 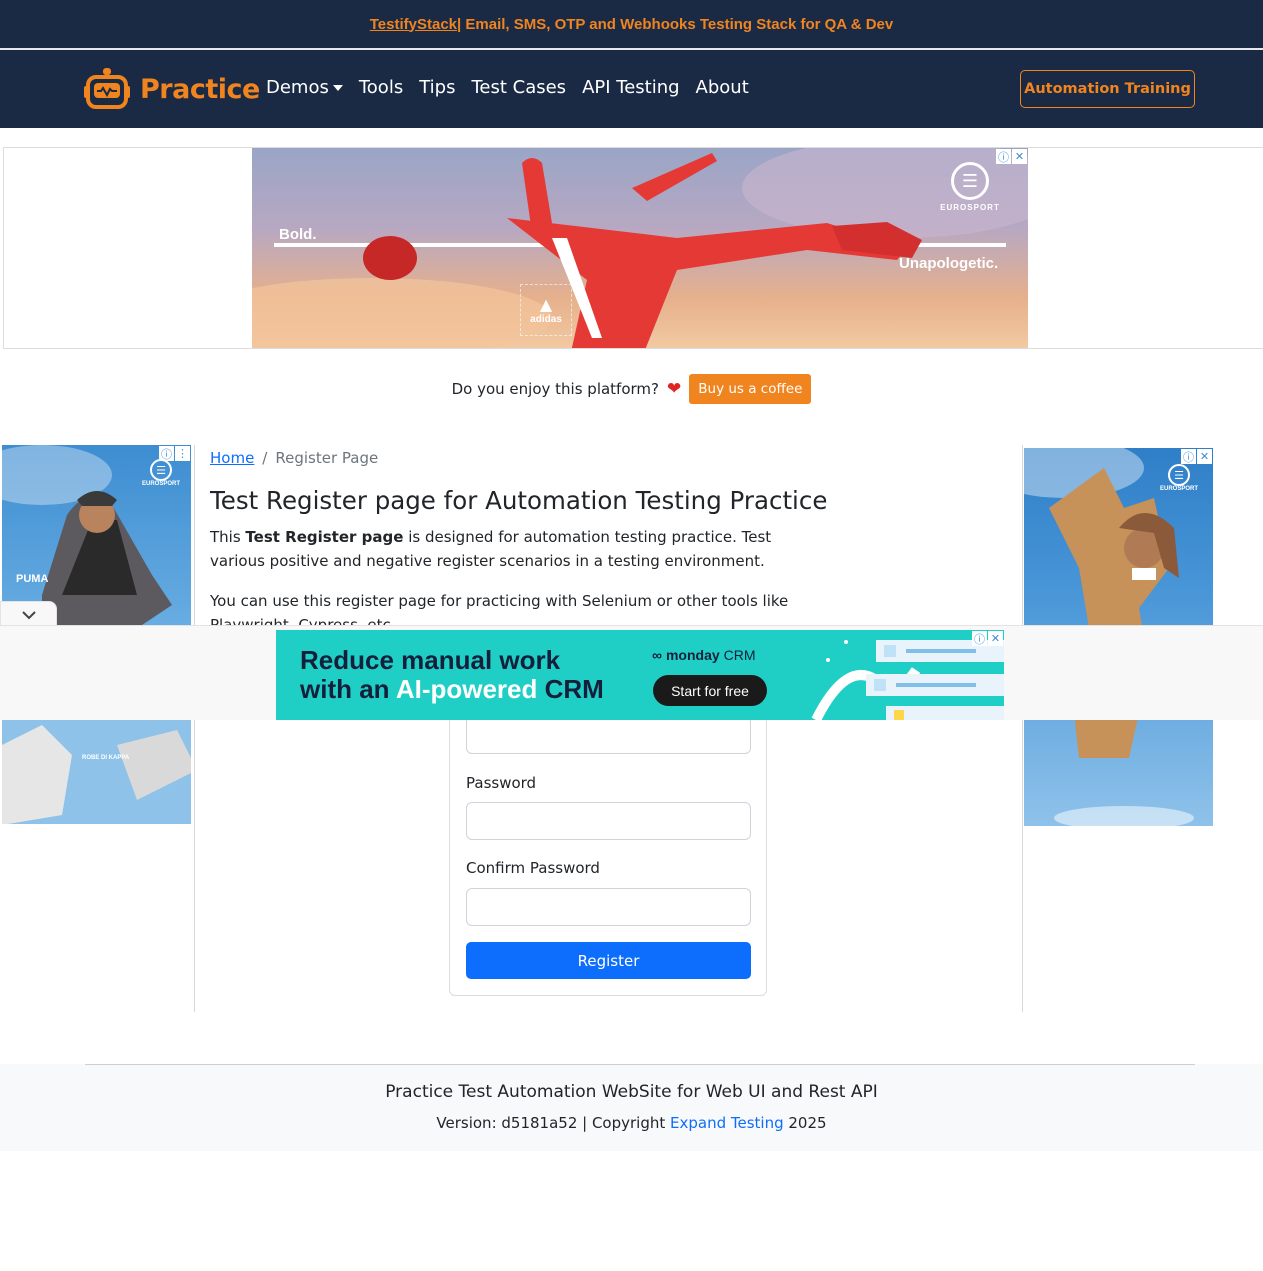 I want to click on breadcrumb: Home / Register Page, so click(x=294, y=458).